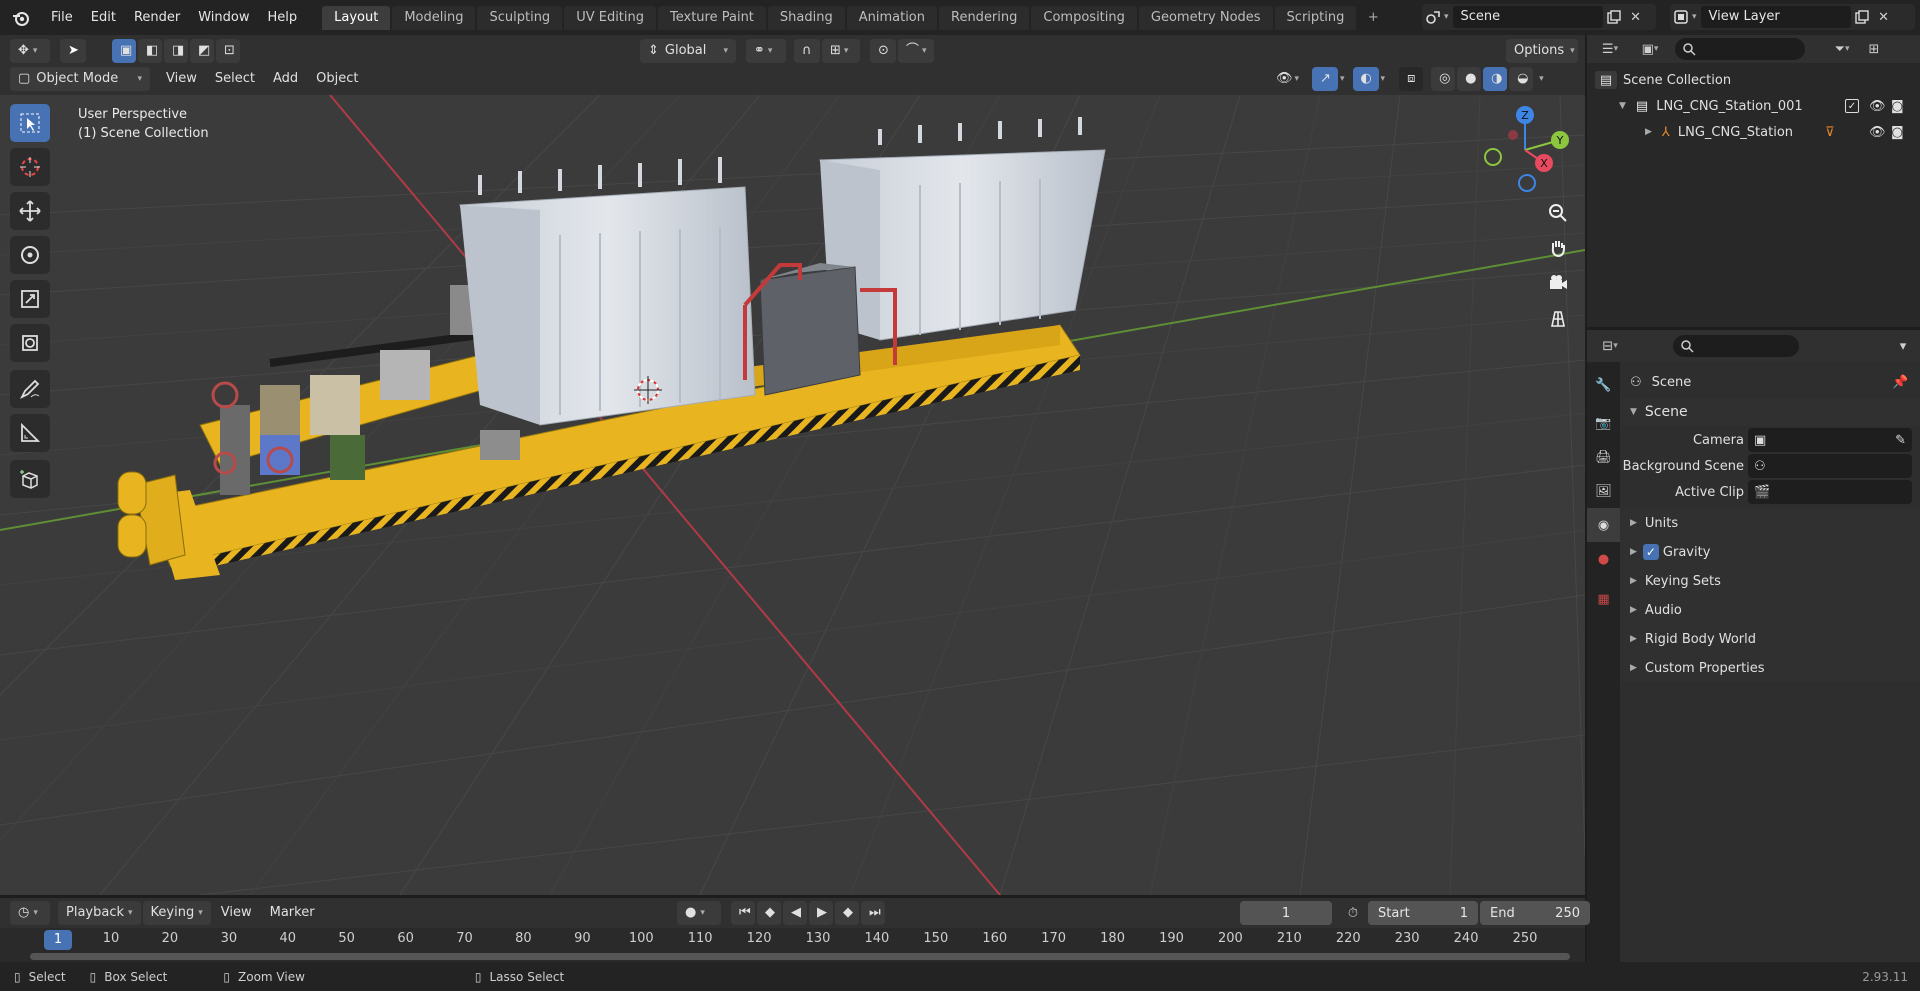 The width and height of the screenshot is (1920, 991). Describe the element at coordinates (1525, 938) in the screenshot. I see `frame-tick: 250` at that location.